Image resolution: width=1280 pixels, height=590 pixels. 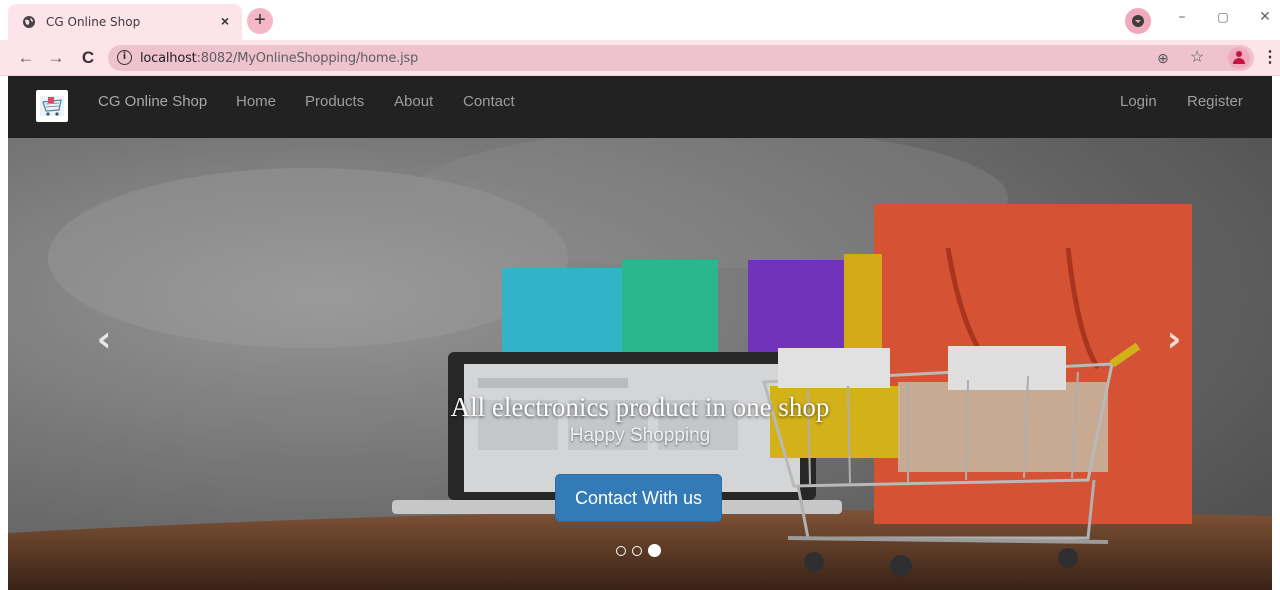 I want to click on caption-title: All electronics product in one shop, so click(x=640, y=407).